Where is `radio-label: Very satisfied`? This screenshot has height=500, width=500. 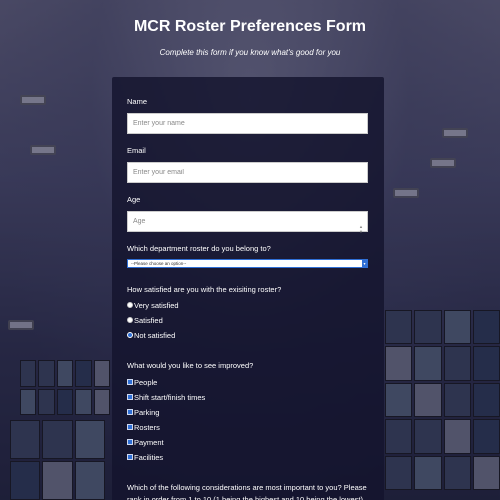 radio-label: Very satisfied is located at coordinates (156, 305).